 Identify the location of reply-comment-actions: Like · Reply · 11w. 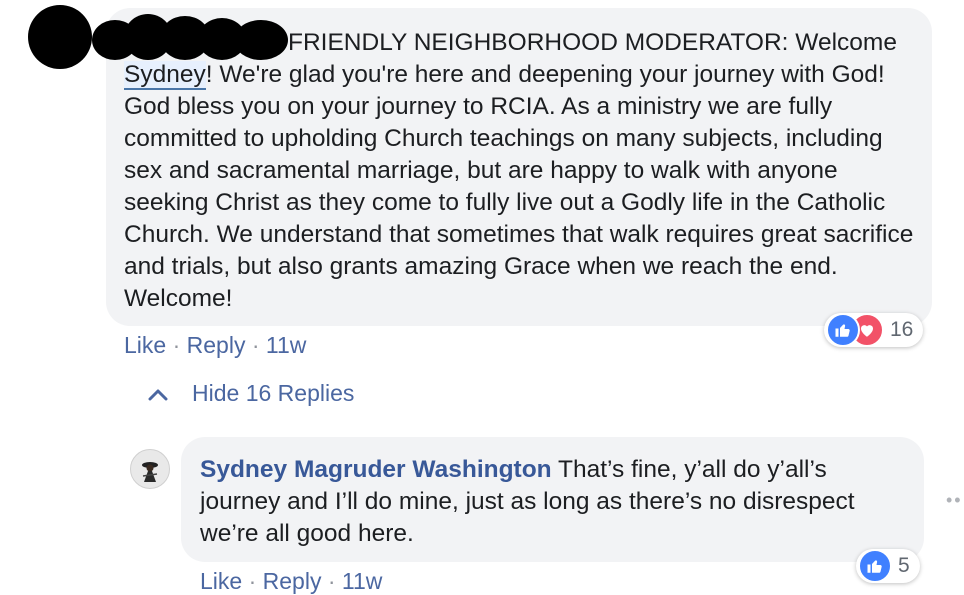
(291, 581).